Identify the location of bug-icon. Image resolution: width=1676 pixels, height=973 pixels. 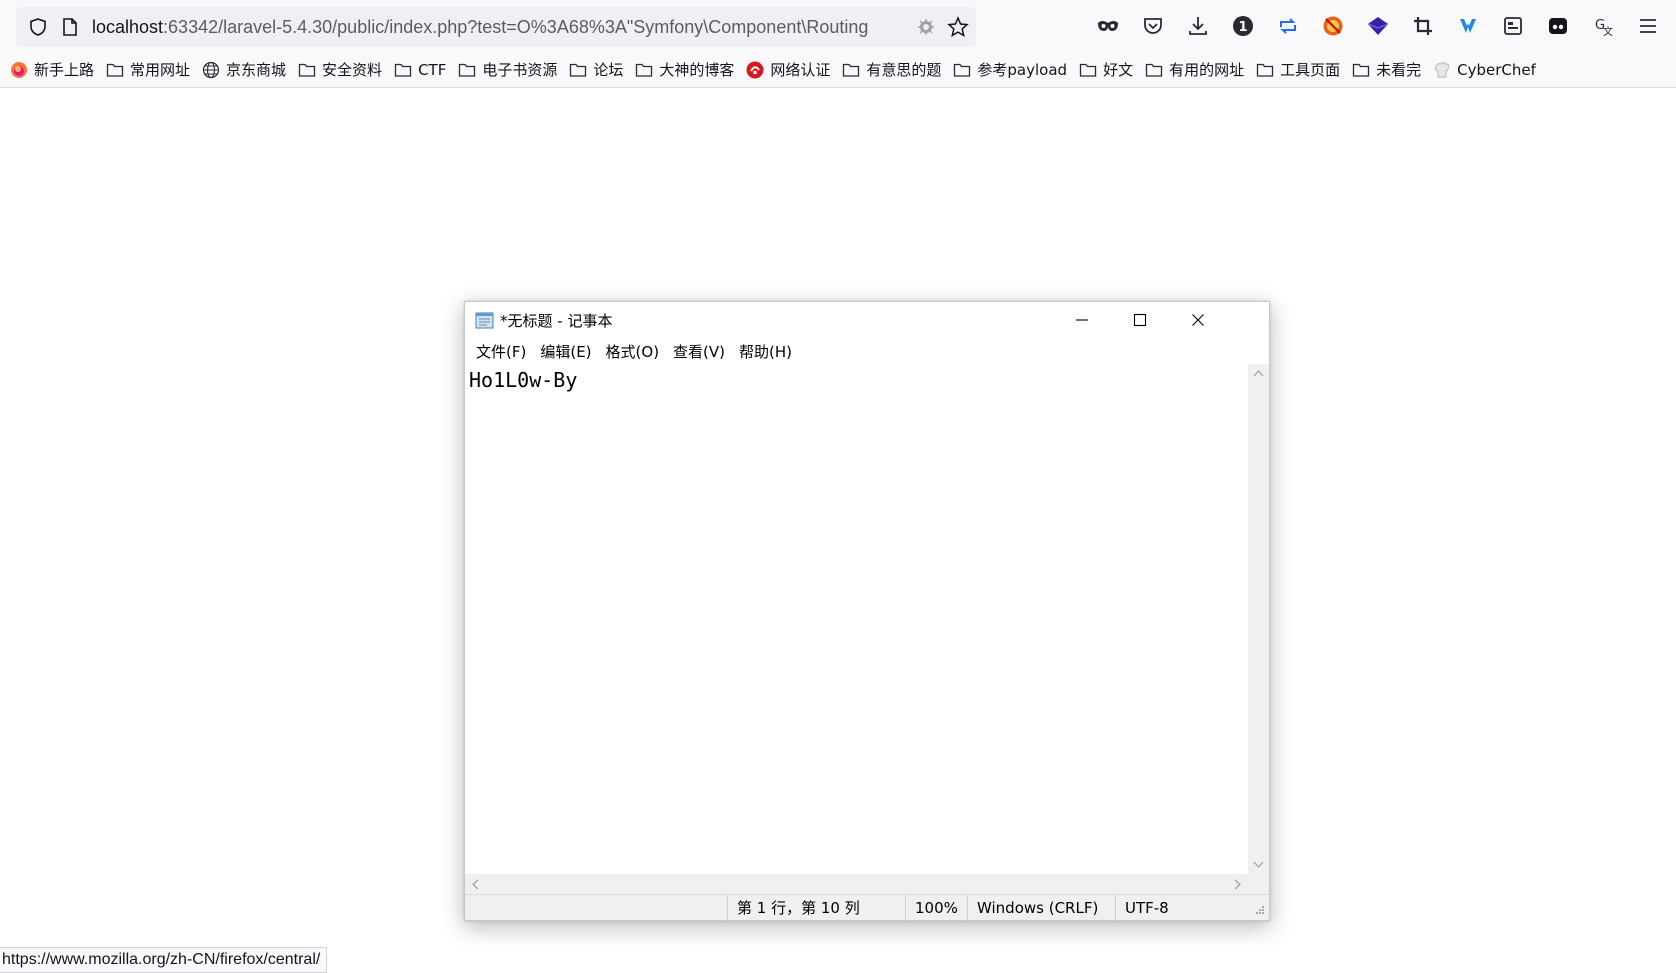
(926, 27).